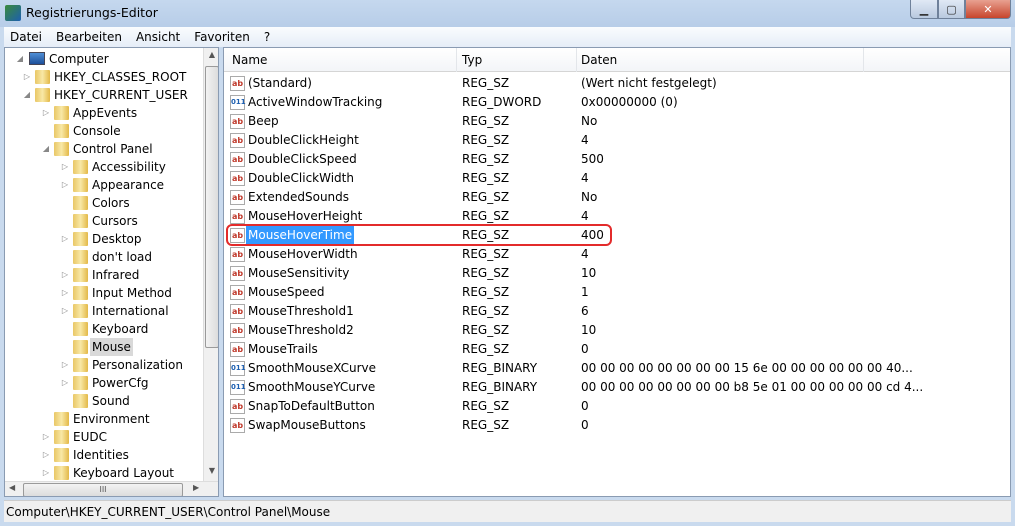 The height and width of the screenshot is (526, 1015). I want to click on scroll-left-arrow-icon: ◀, so click(12, 487).